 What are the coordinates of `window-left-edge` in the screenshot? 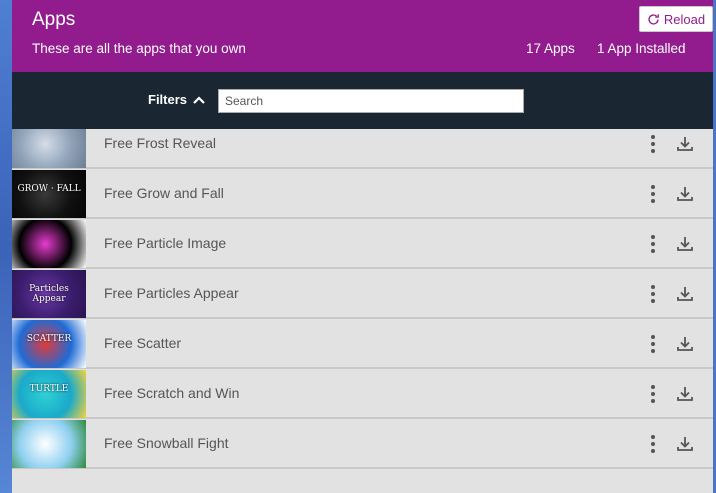 It's located at (6, 246).